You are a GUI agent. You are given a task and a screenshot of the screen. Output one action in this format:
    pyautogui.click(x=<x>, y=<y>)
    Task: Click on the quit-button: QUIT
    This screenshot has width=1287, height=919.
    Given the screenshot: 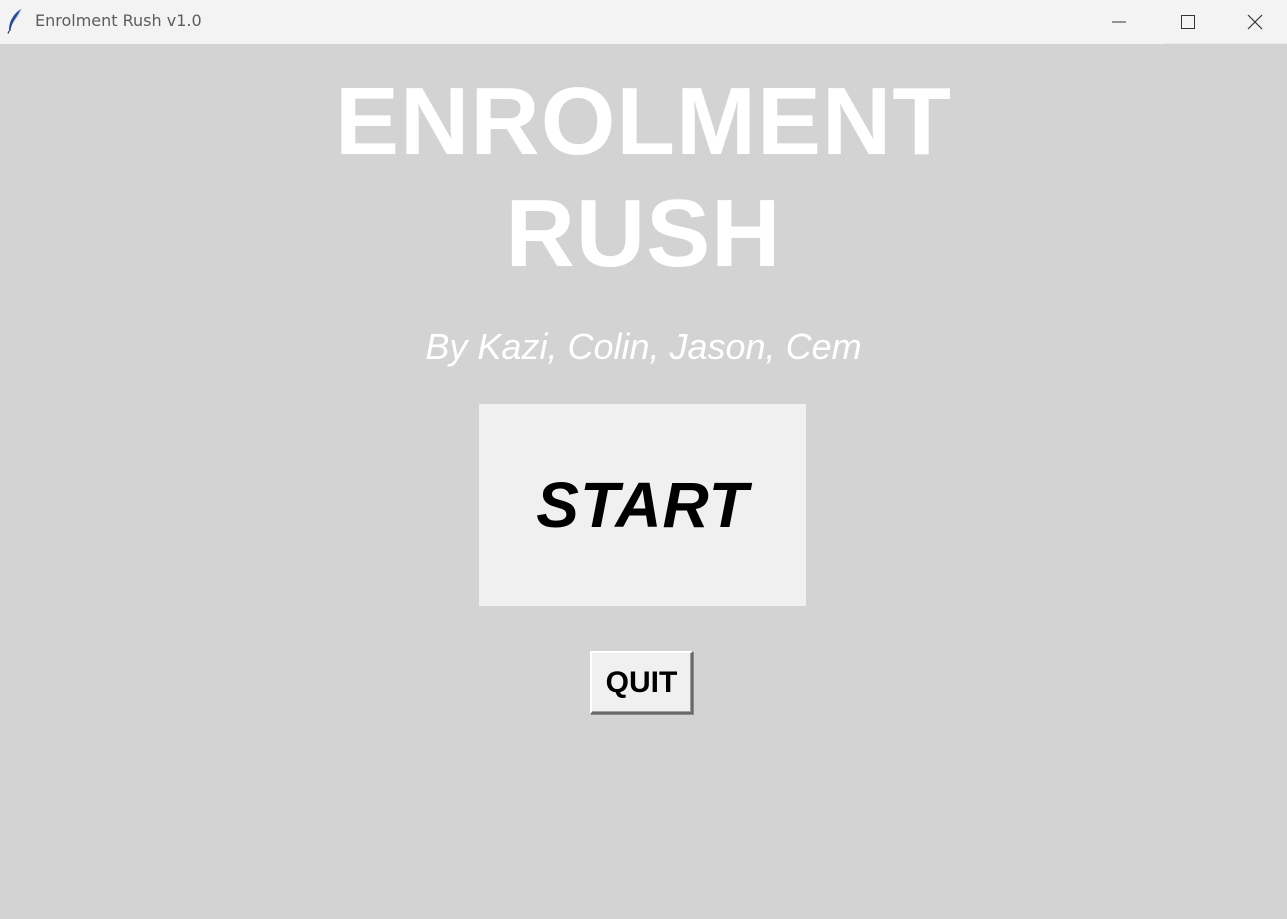 What is the action you would take?
    pyautogui.click(x=641, y=682)
    